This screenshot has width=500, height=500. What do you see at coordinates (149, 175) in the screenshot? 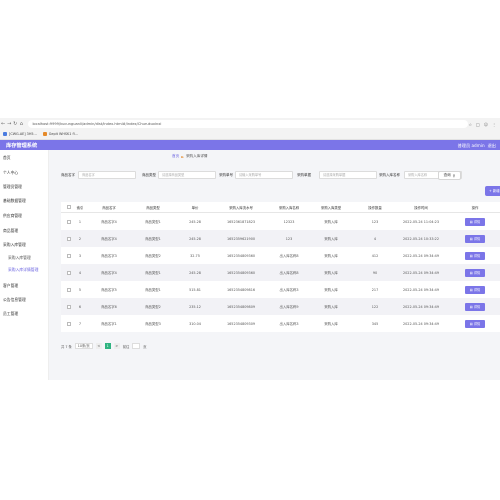
I see `filter-label-product-type: 商品类型` at bounding box center [149, 175].